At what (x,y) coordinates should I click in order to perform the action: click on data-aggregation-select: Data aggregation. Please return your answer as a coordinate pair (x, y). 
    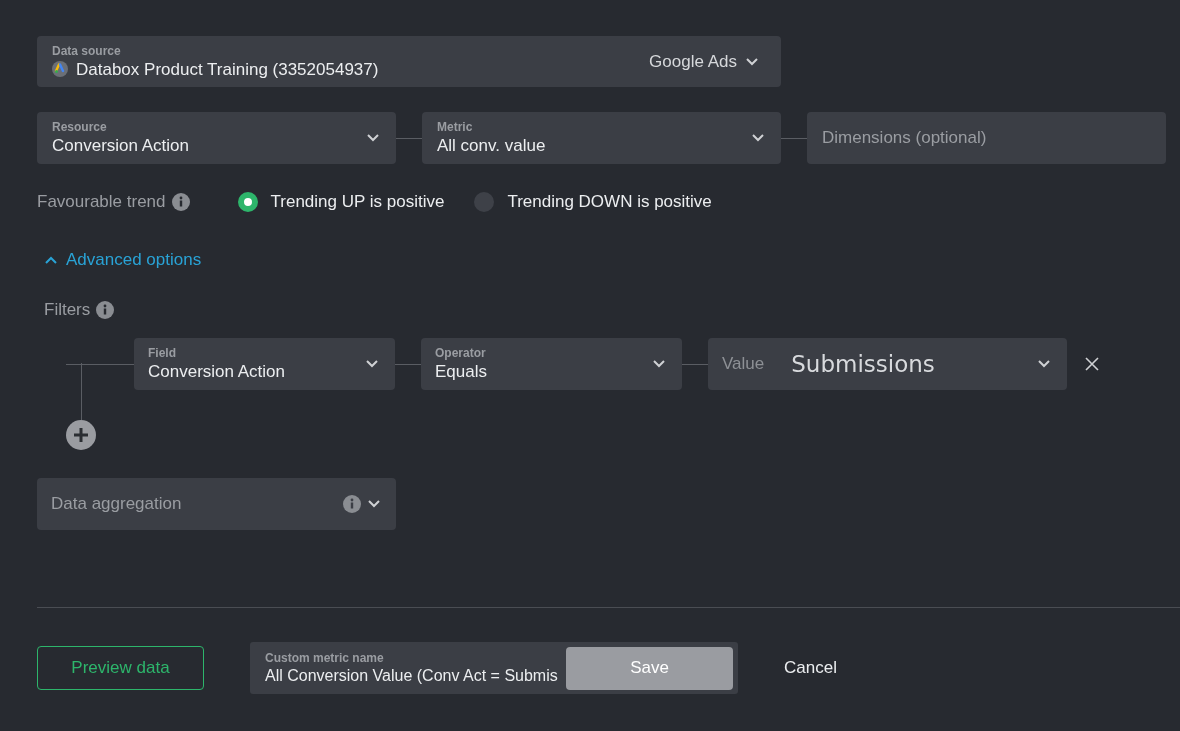
    Looking at the image, I should click on (216, 504).